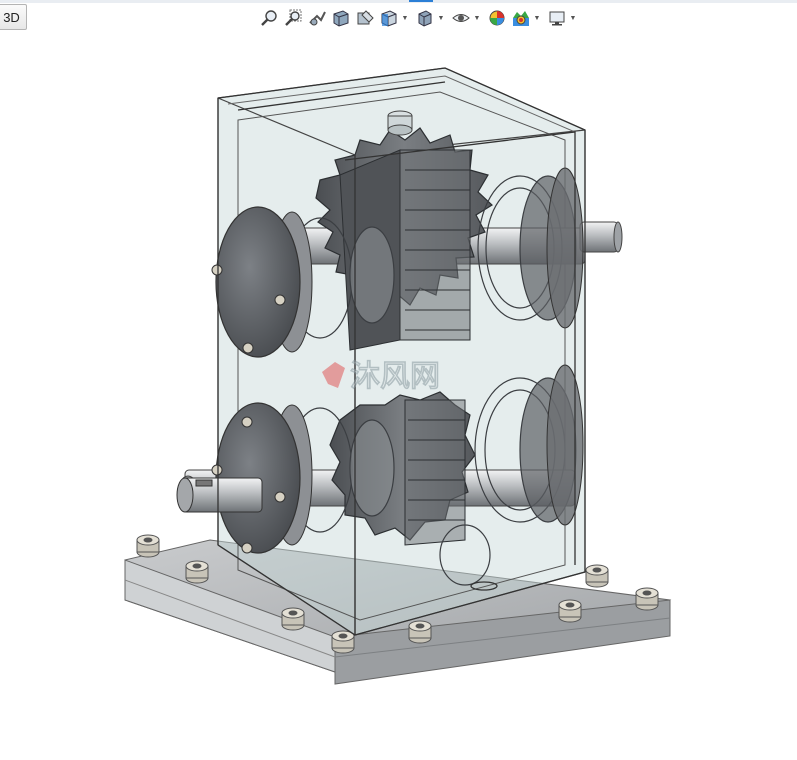 The width and height of the screenshot is (797, 760). What do you see at coordinates (398, 1) in the screenshot?
I see `window-top-edge` at bounding box center [398, 1].